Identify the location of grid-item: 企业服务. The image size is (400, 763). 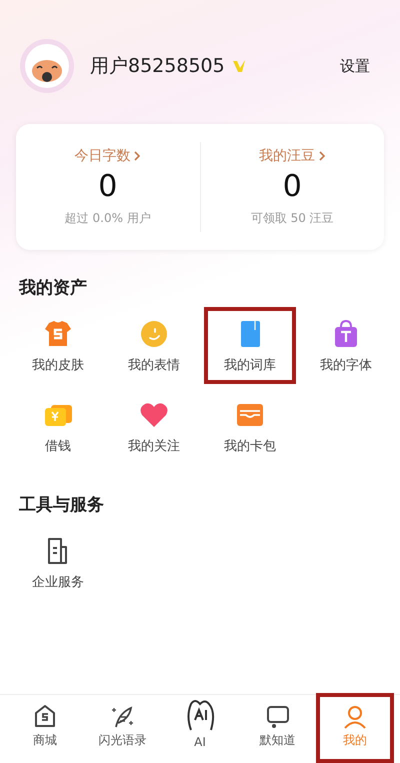
(58, 562).